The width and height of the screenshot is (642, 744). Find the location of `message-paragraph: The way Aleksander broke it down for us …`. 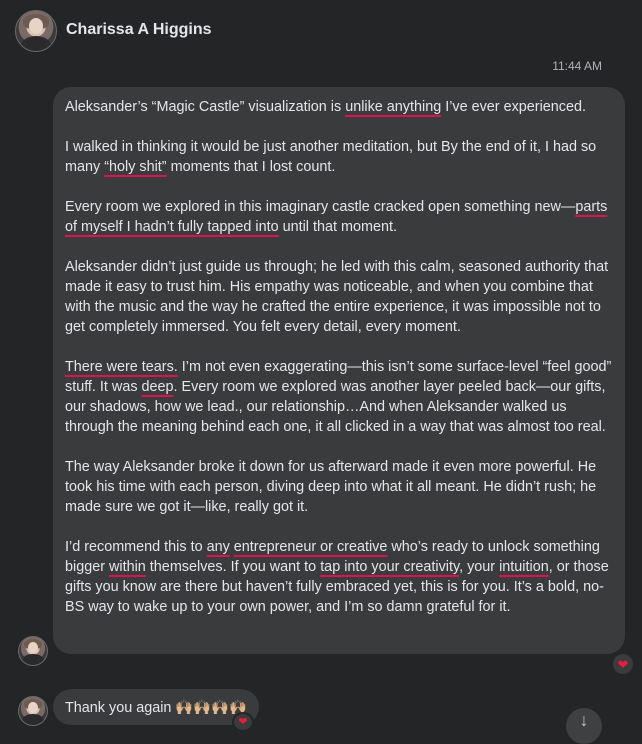

message-paragraph: The way Aleksander broke it down for us … is located at coordinates (339, 487).